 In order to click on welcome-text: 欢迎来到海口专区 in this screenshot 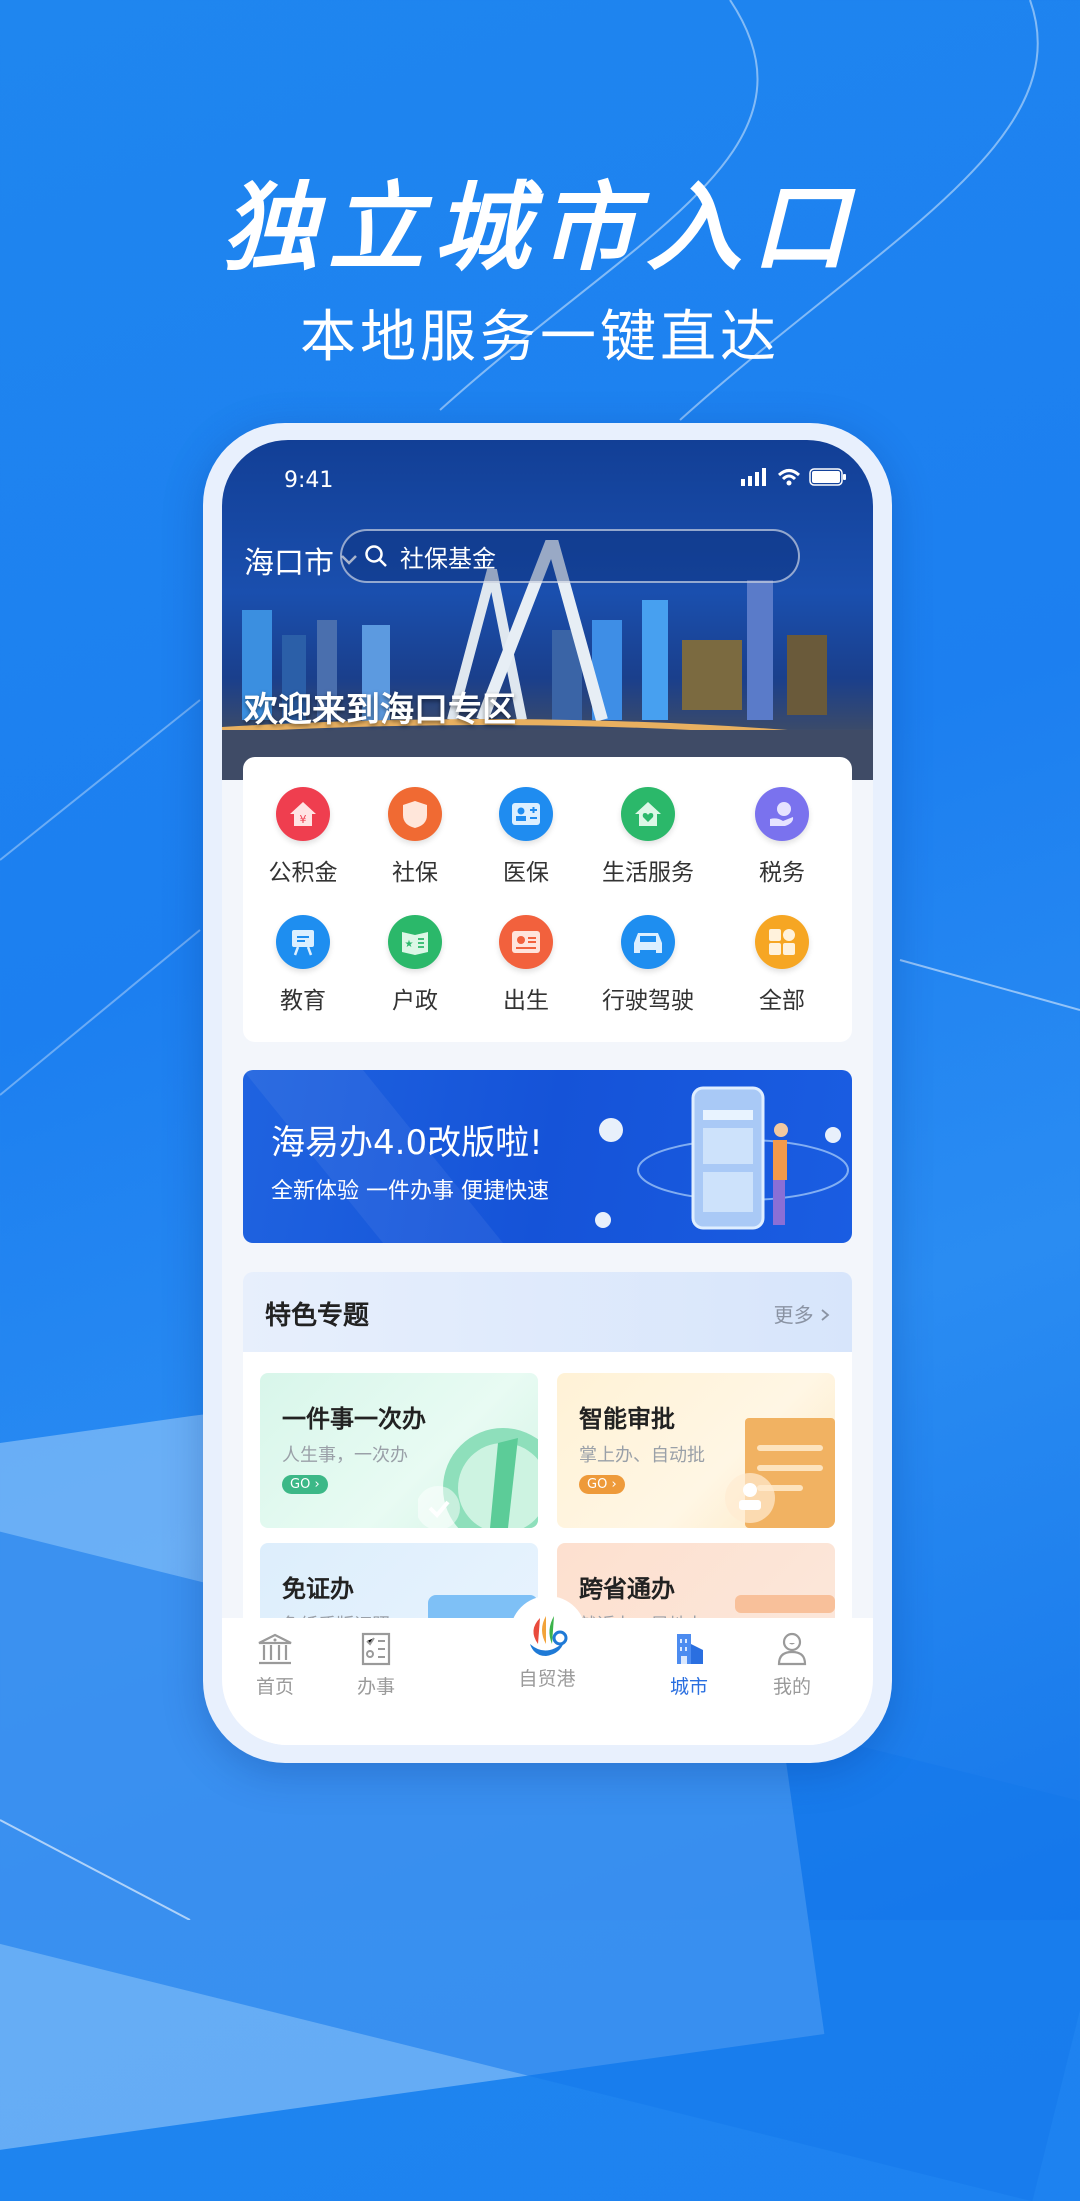, I will do `click(380, 710)`.